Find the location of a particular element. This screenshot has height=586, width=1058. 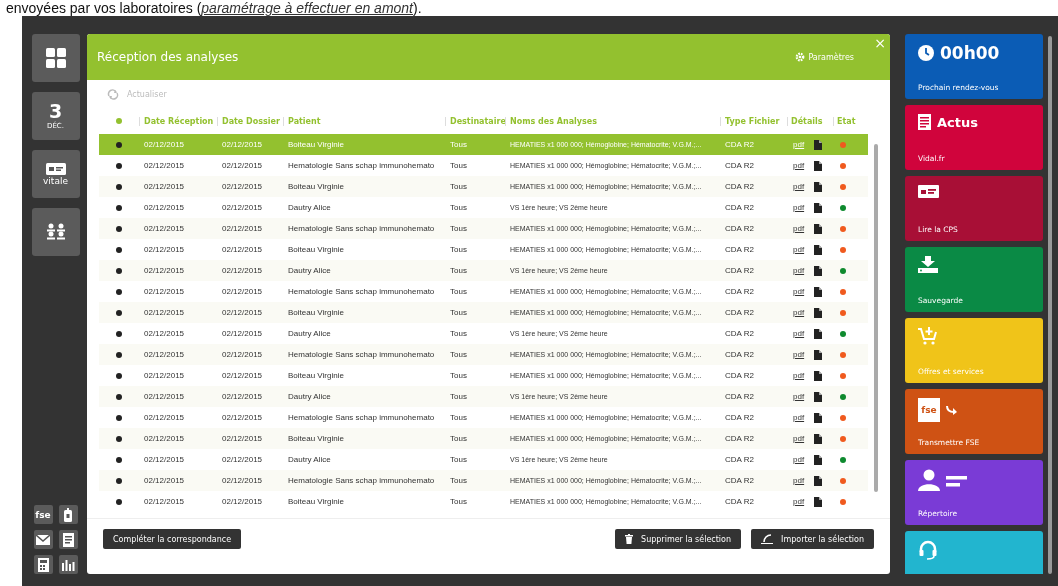

table-cell-text: Hematologie Sans schap immunohemato is located at coordinates (361, 165).